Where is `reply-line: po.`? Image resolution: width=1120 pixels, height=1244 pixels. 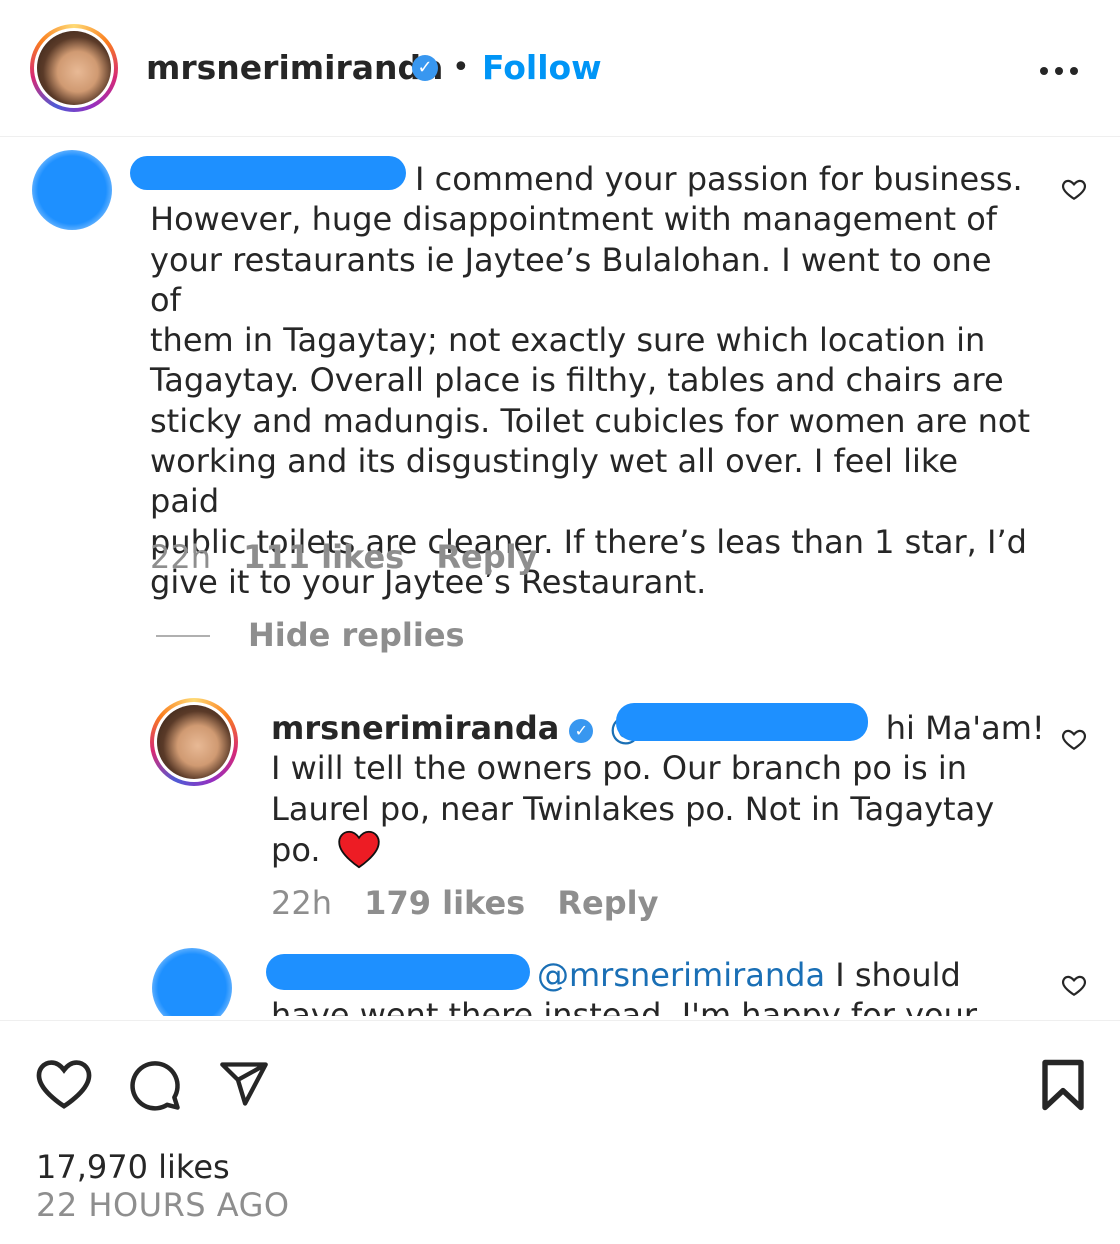 reply-line: po. is located at coordinates (296, 849).